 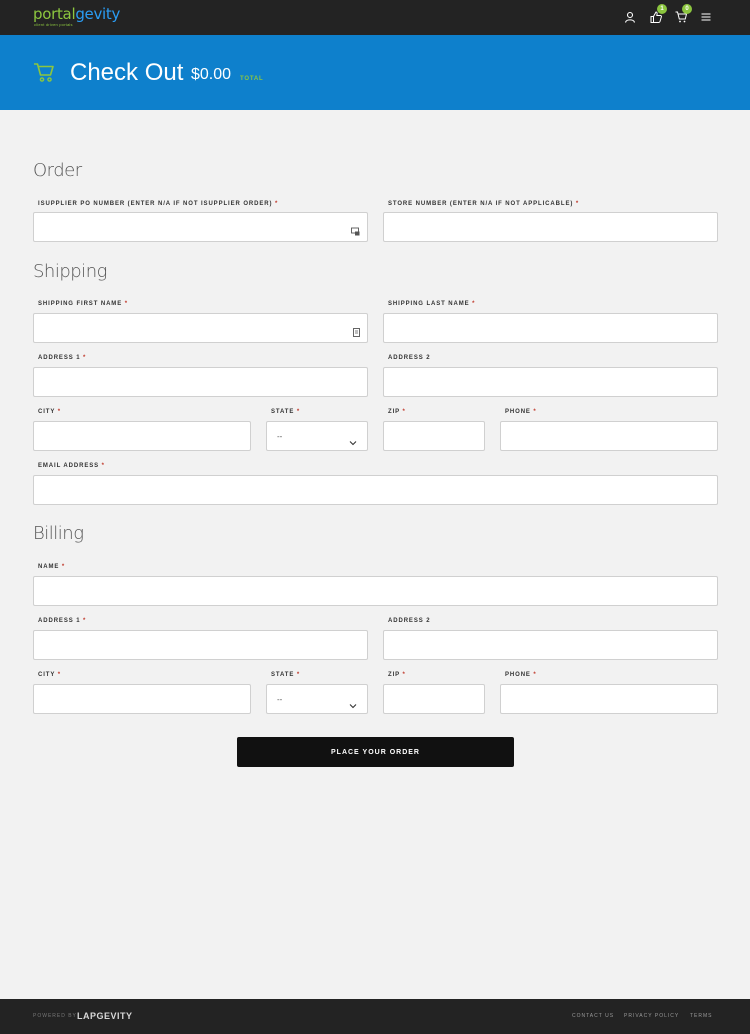 I want to click on shipping-address2-input, so click(x=550, y=382).